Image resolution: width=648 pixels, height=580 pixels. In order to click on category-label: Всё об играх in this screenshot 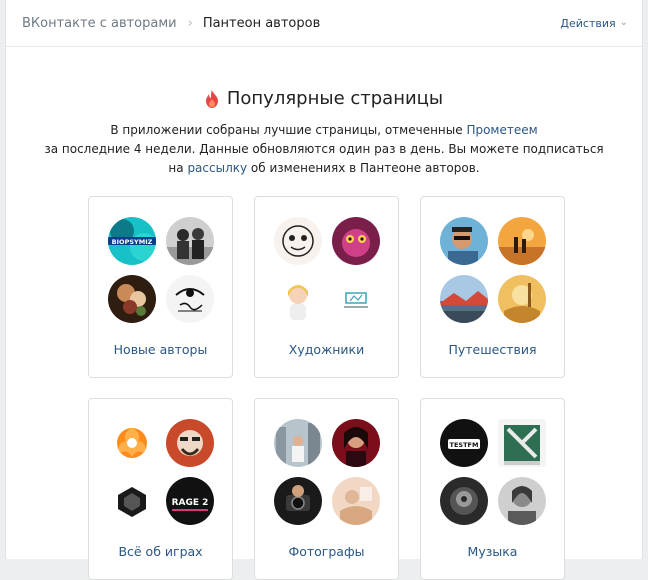, I will do `click(160, 551)`.